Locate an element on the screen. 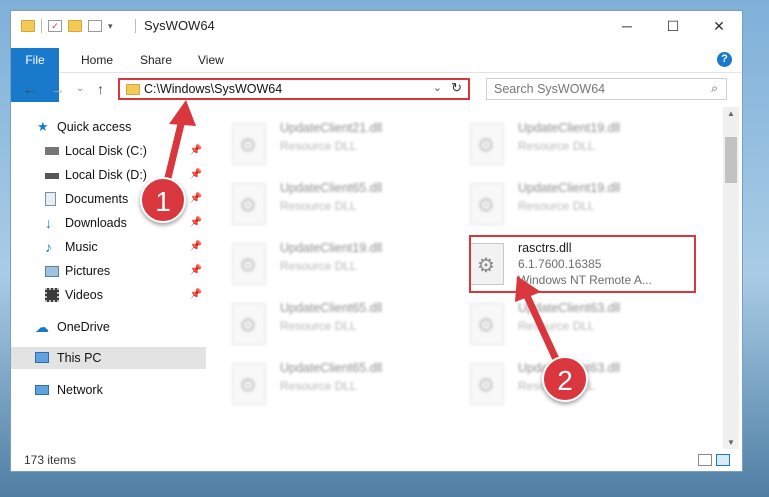  sidebar-item-label: Quick access is located at coordinates (94, 127).